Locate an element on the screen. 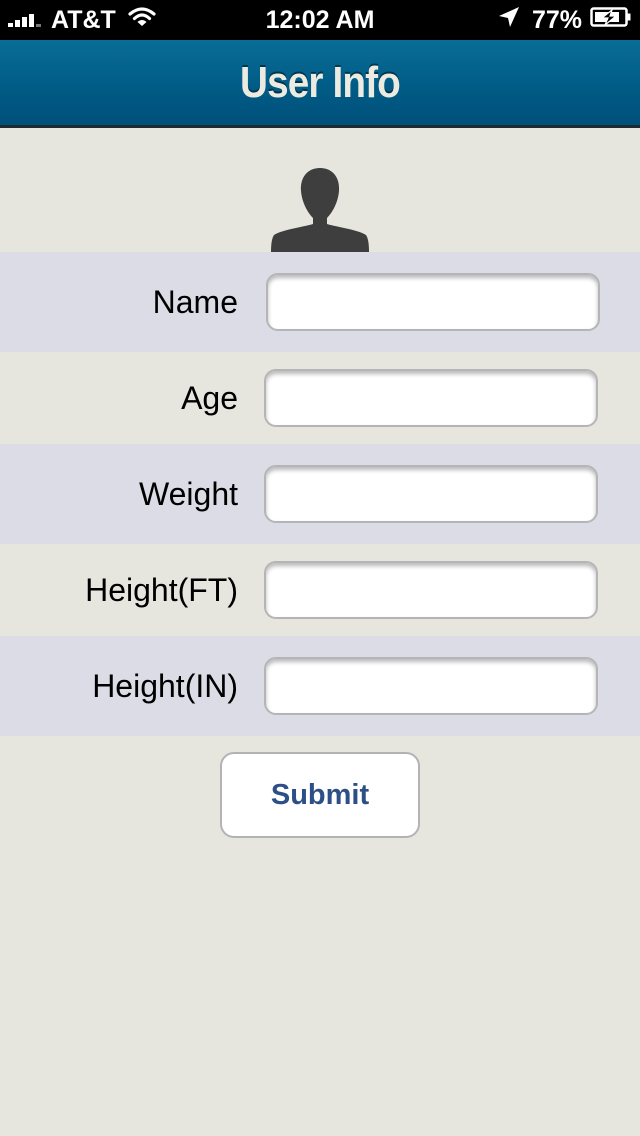 Image resolution: width=640 pixels, height=1136 pixels. name-label: Name is located at coordinates (195, 301).